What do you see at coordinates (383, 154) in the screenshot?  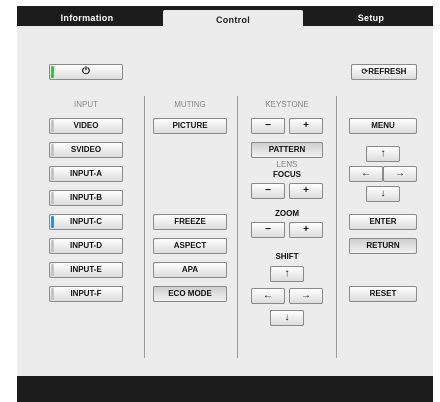 I see `nav-up-arrow-icon: ↑` at bounding box center [383, 154].